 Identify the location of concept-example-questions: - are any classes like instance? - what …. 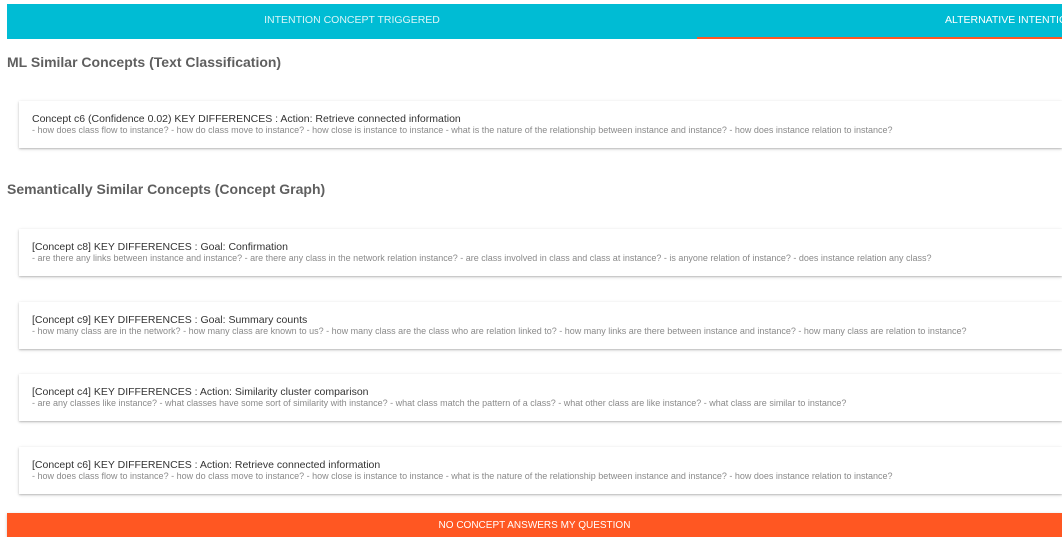
(439, 403).